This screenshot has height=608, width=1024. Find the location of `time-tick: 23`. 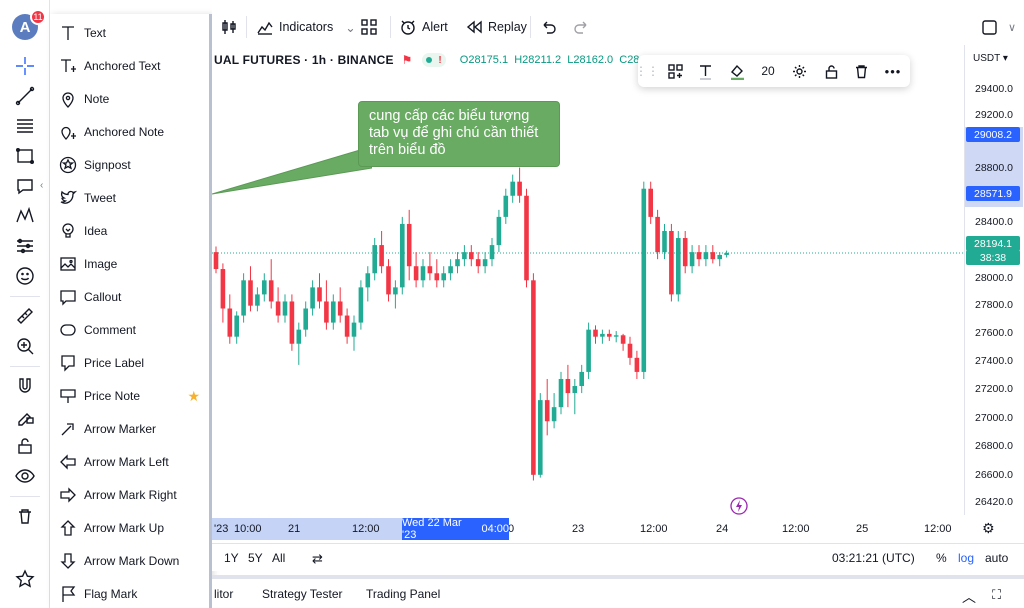

time-tick: 23 is located at coordinates (578, 529).